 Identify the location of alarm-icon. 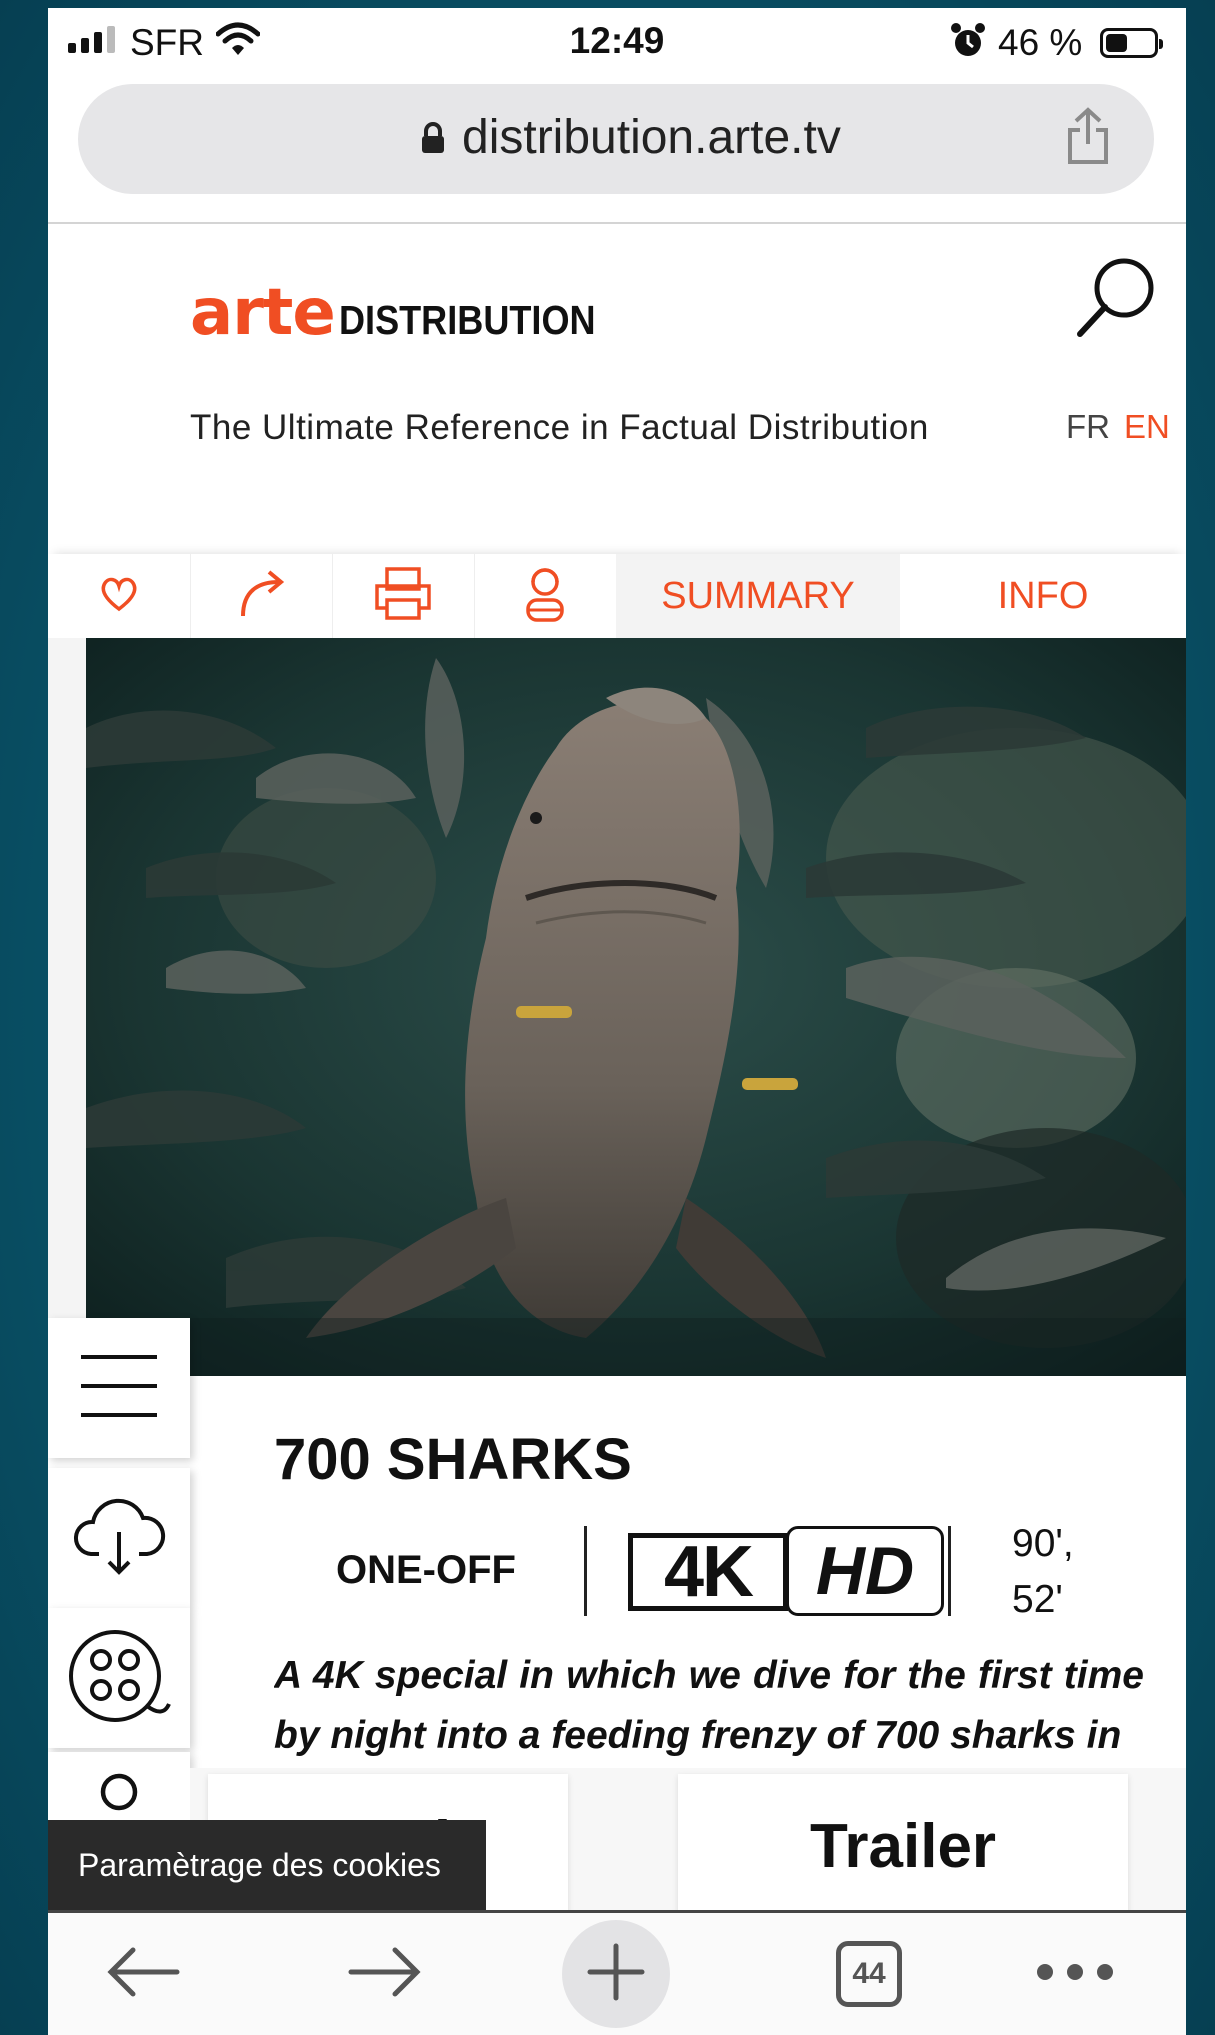
(968, 43).